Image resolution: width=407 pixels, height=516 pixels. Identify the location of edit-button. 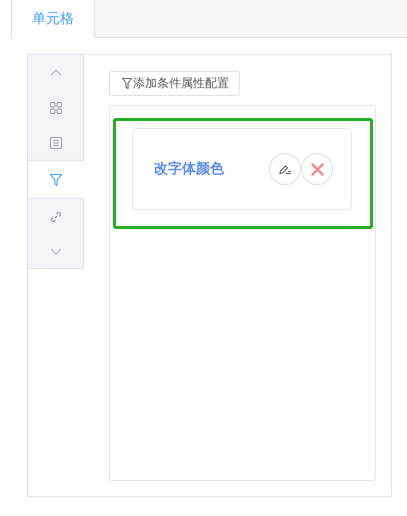
(285, 169).